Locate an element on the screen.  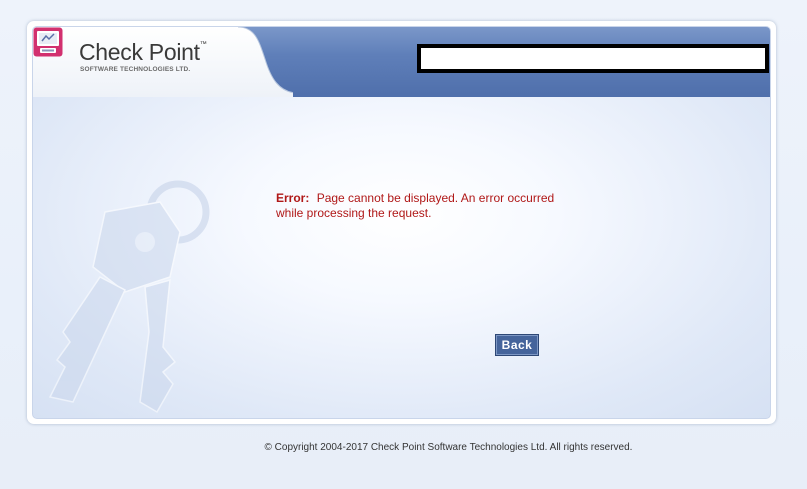
check-point-logo-icon is located at coordinates (48, 42).